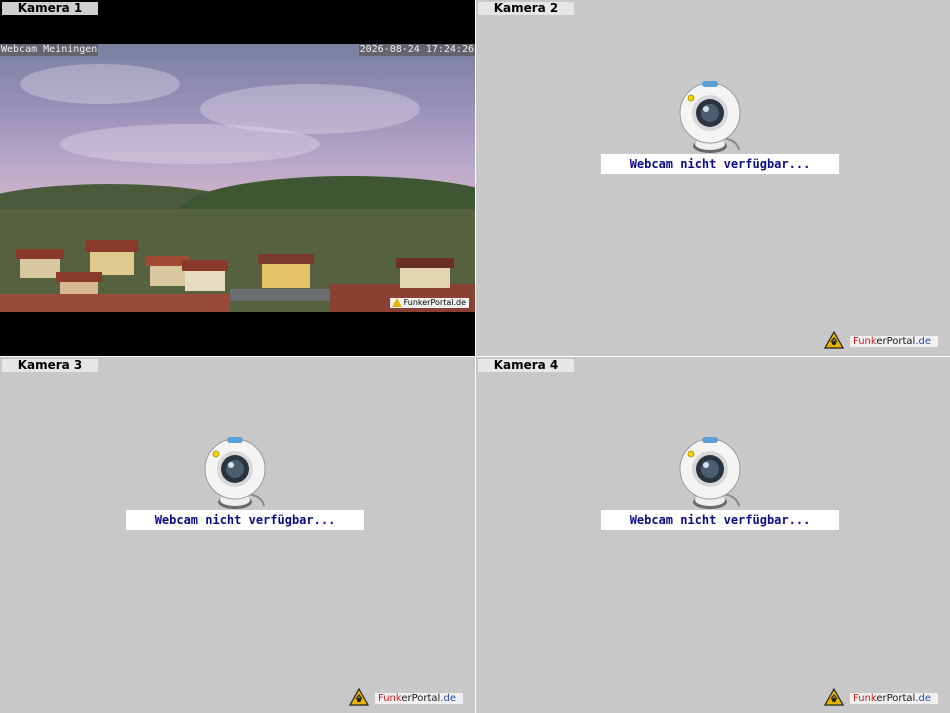 This screenshot has width=950, height=713. What do you see at coordinates (526, 365) in the screenshot?
I see `camera-label-4: Kamera 4` at bounding box center [526, 365].